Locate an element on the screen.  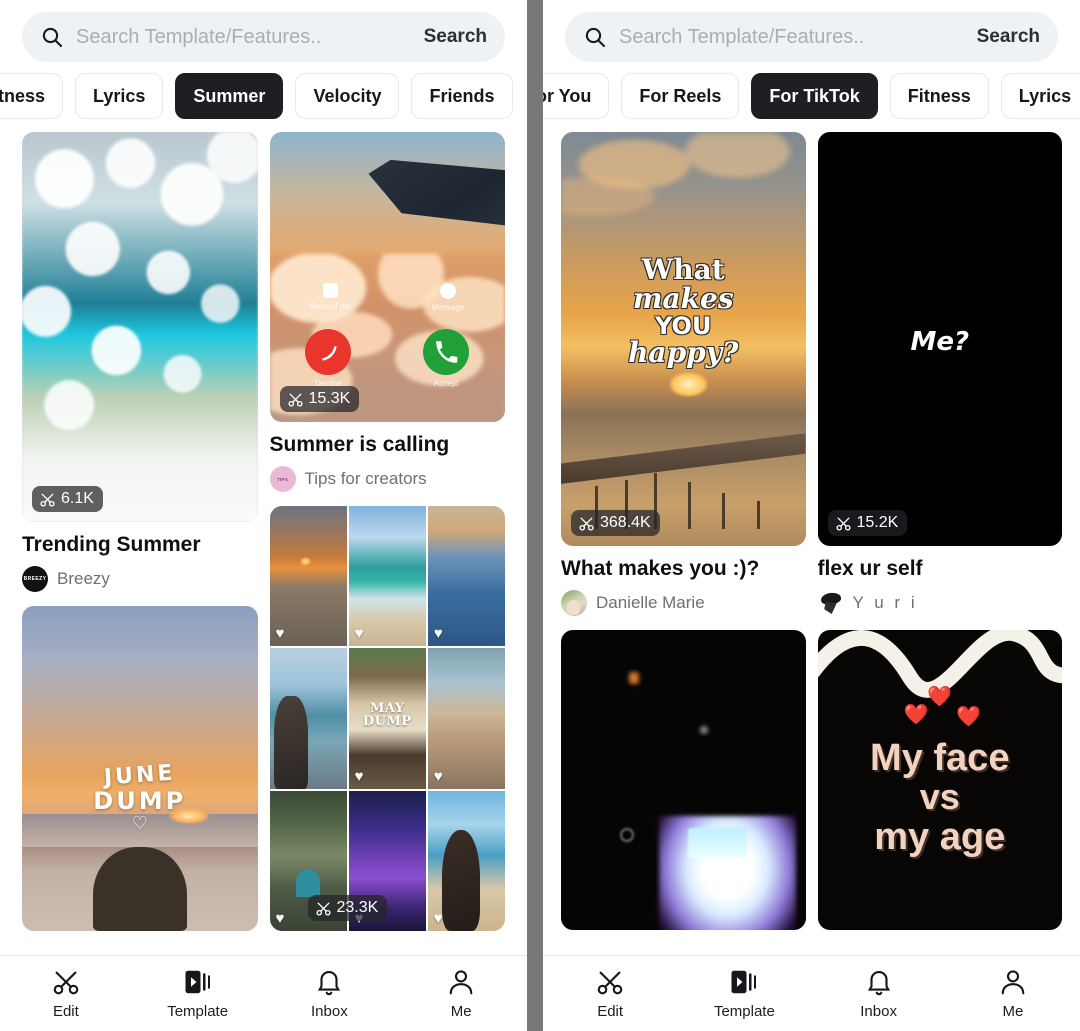
template-author: BREEZY Breezy is located at coordinates (140, 579).